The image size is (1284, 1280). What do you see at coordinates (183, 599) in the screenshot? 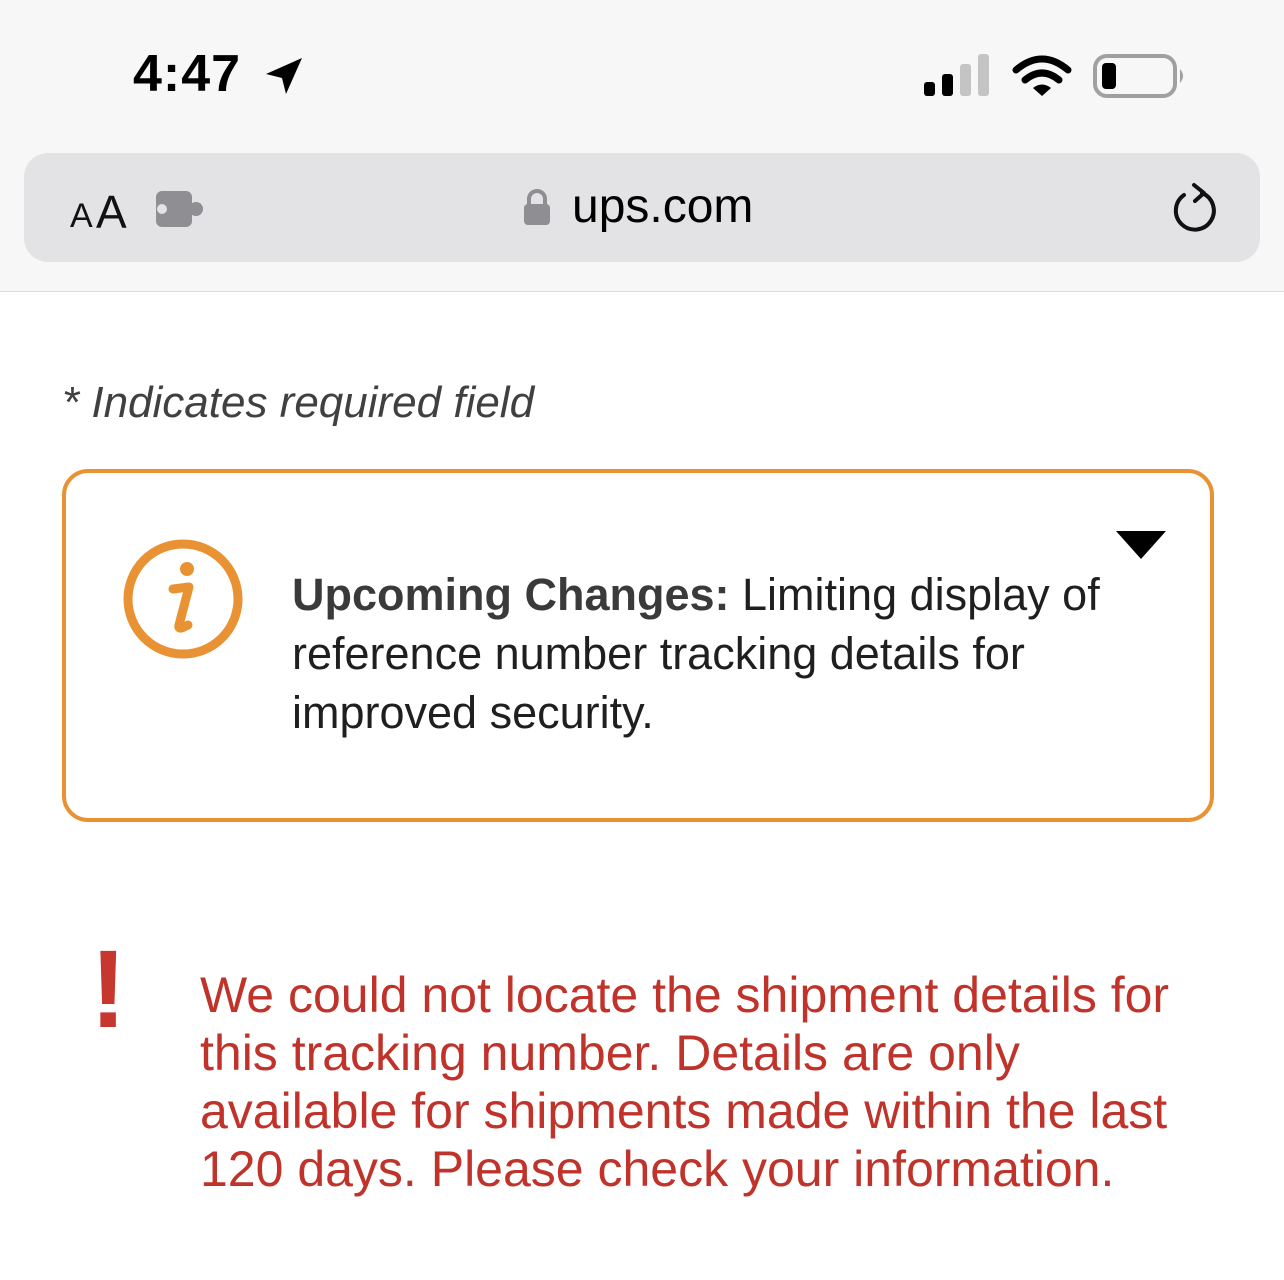
I see `info-icon` at bounding box center [183, 599].